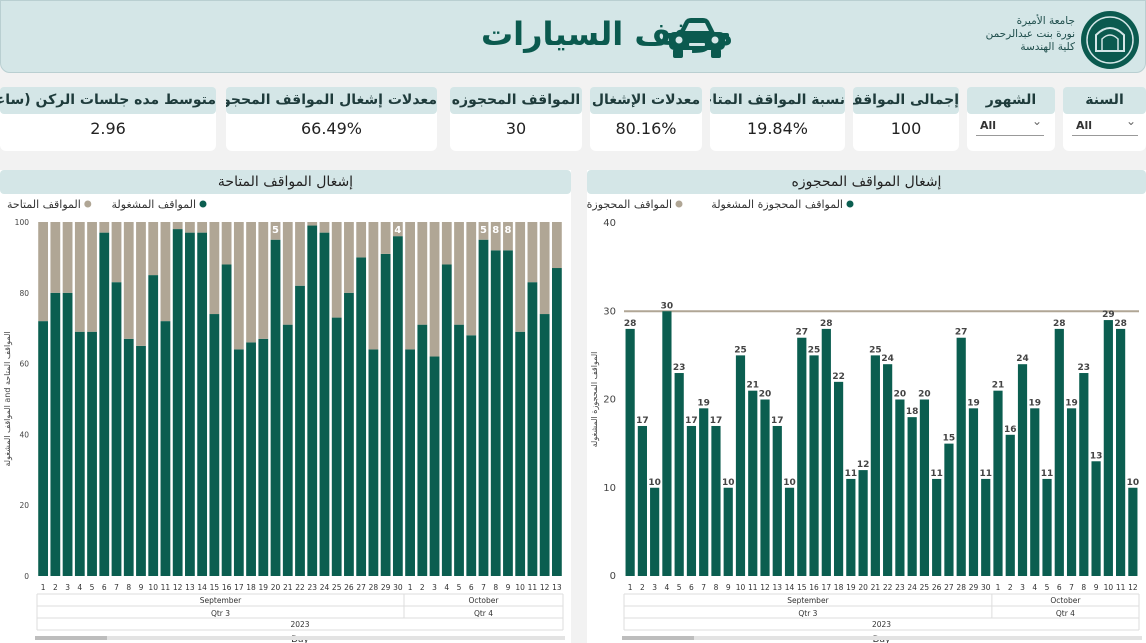  Describe the element at coordinates (814, 587) in the screenshot. I see `x-tick-label: 16` at that location.